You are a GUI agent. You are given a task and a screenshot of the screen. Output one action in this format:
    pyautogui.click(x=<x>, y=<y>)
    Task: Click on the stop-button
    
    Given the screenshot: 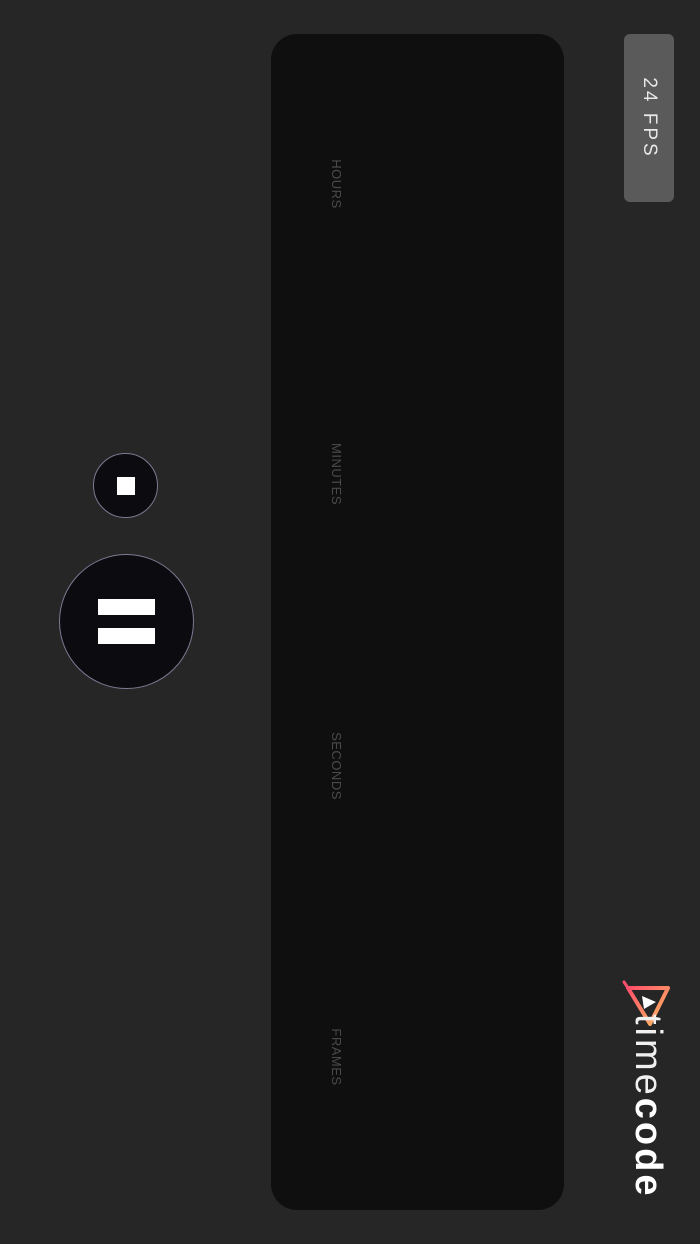 What is the action you would take?
    pyautogui.click(x=125, y=485)
    